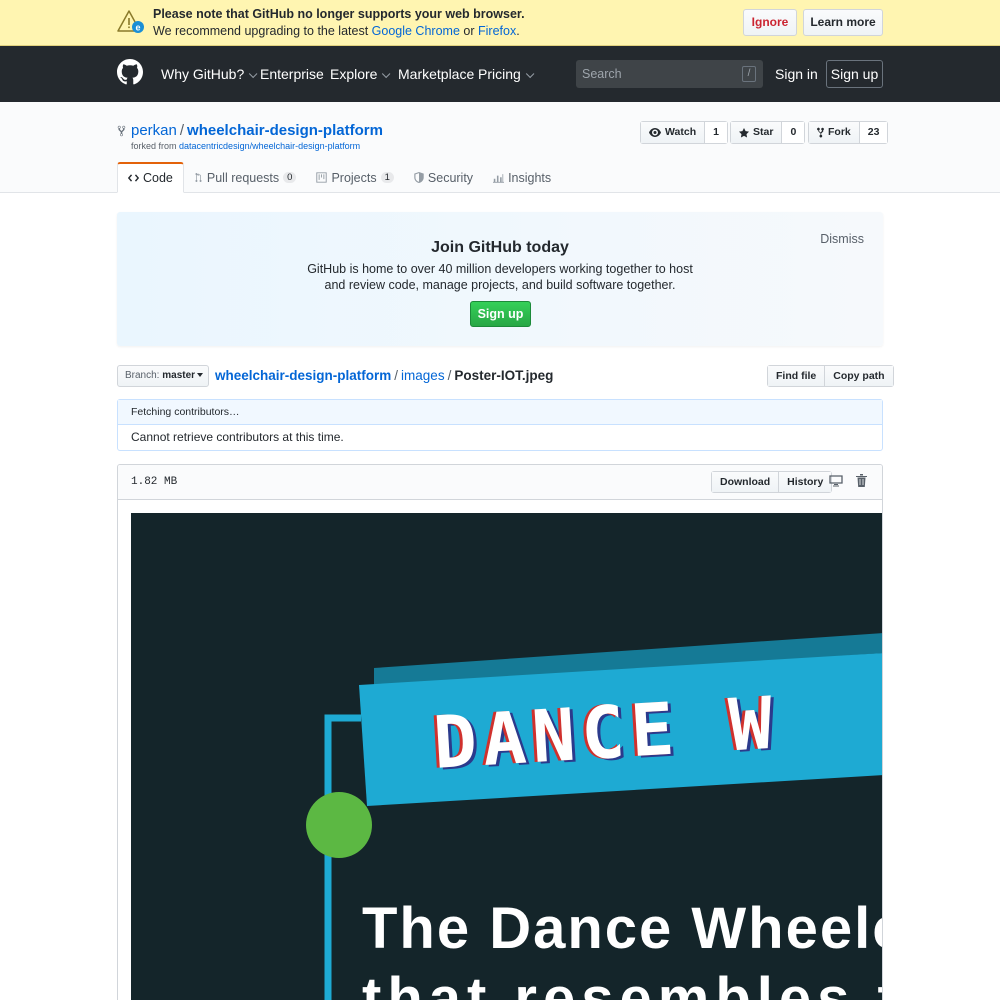 This screenshot has height=1000, width=1000. I want to click on google-chrome-link: Google Chrome, so click(416, 31).